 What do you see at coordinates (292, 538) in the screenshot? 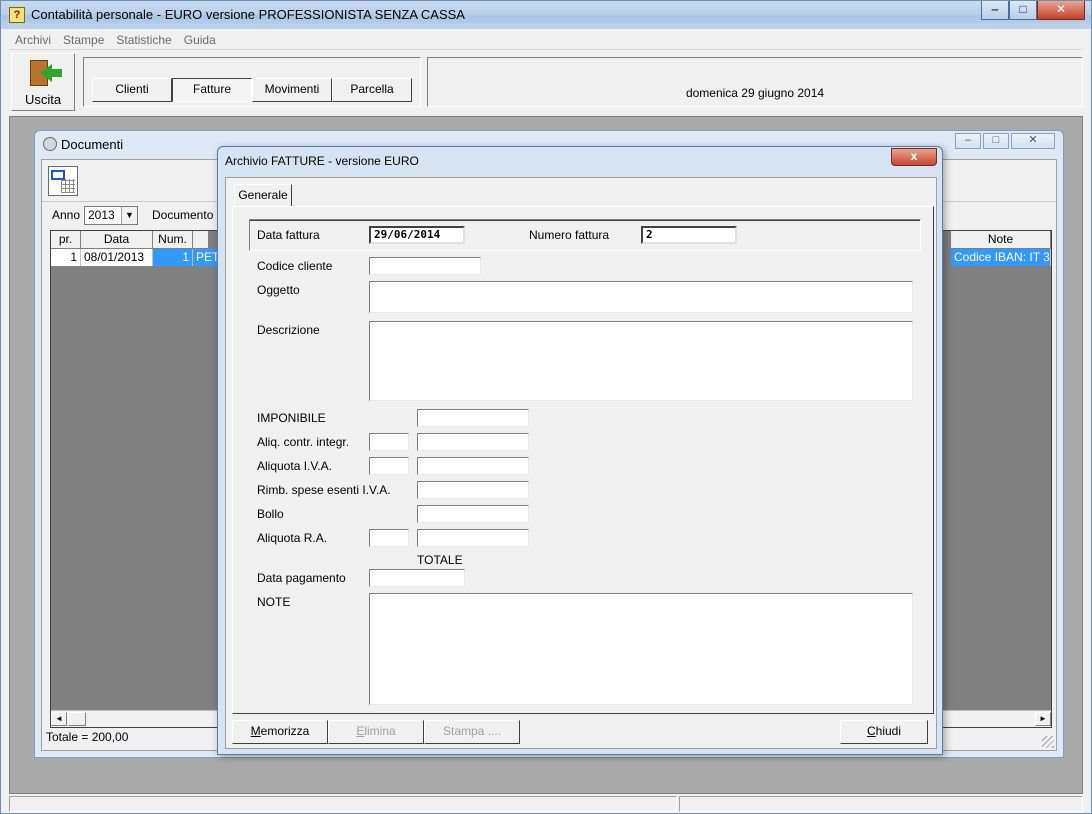
I see `aliquota-ra-label: Aliquota R.A.` at bounding box center [292, 538].